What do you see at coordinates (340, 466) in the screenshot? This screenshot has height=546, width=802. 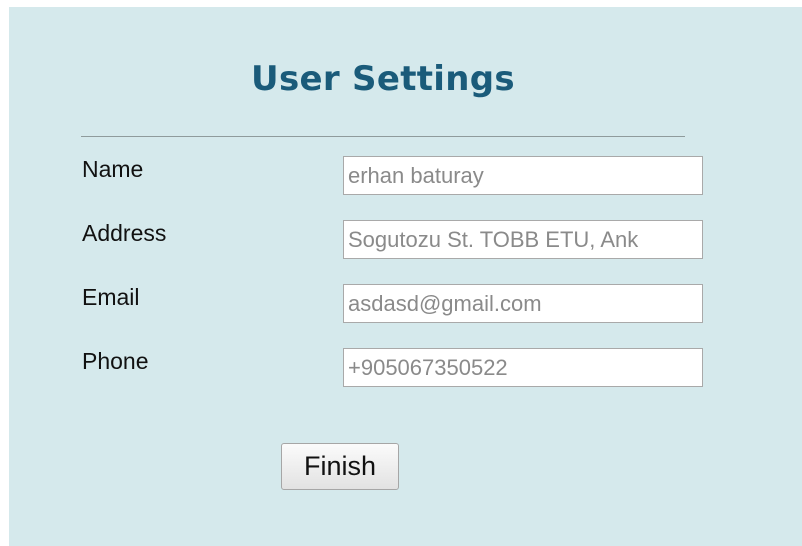 I see `finish-button: Finish` at bounding box center [340, 466].